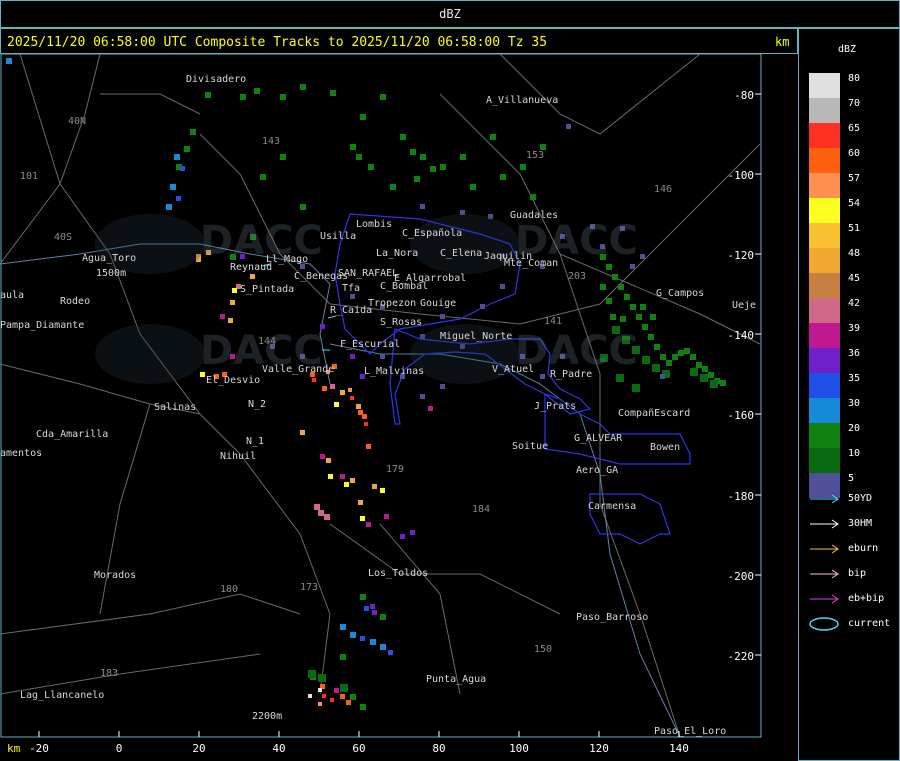 This screenshot has height=761, width=900. What do you see at coordinates (854, 228) in the screenshot?
I see `legend-level-label: 51` at bounding box center [854, 228].